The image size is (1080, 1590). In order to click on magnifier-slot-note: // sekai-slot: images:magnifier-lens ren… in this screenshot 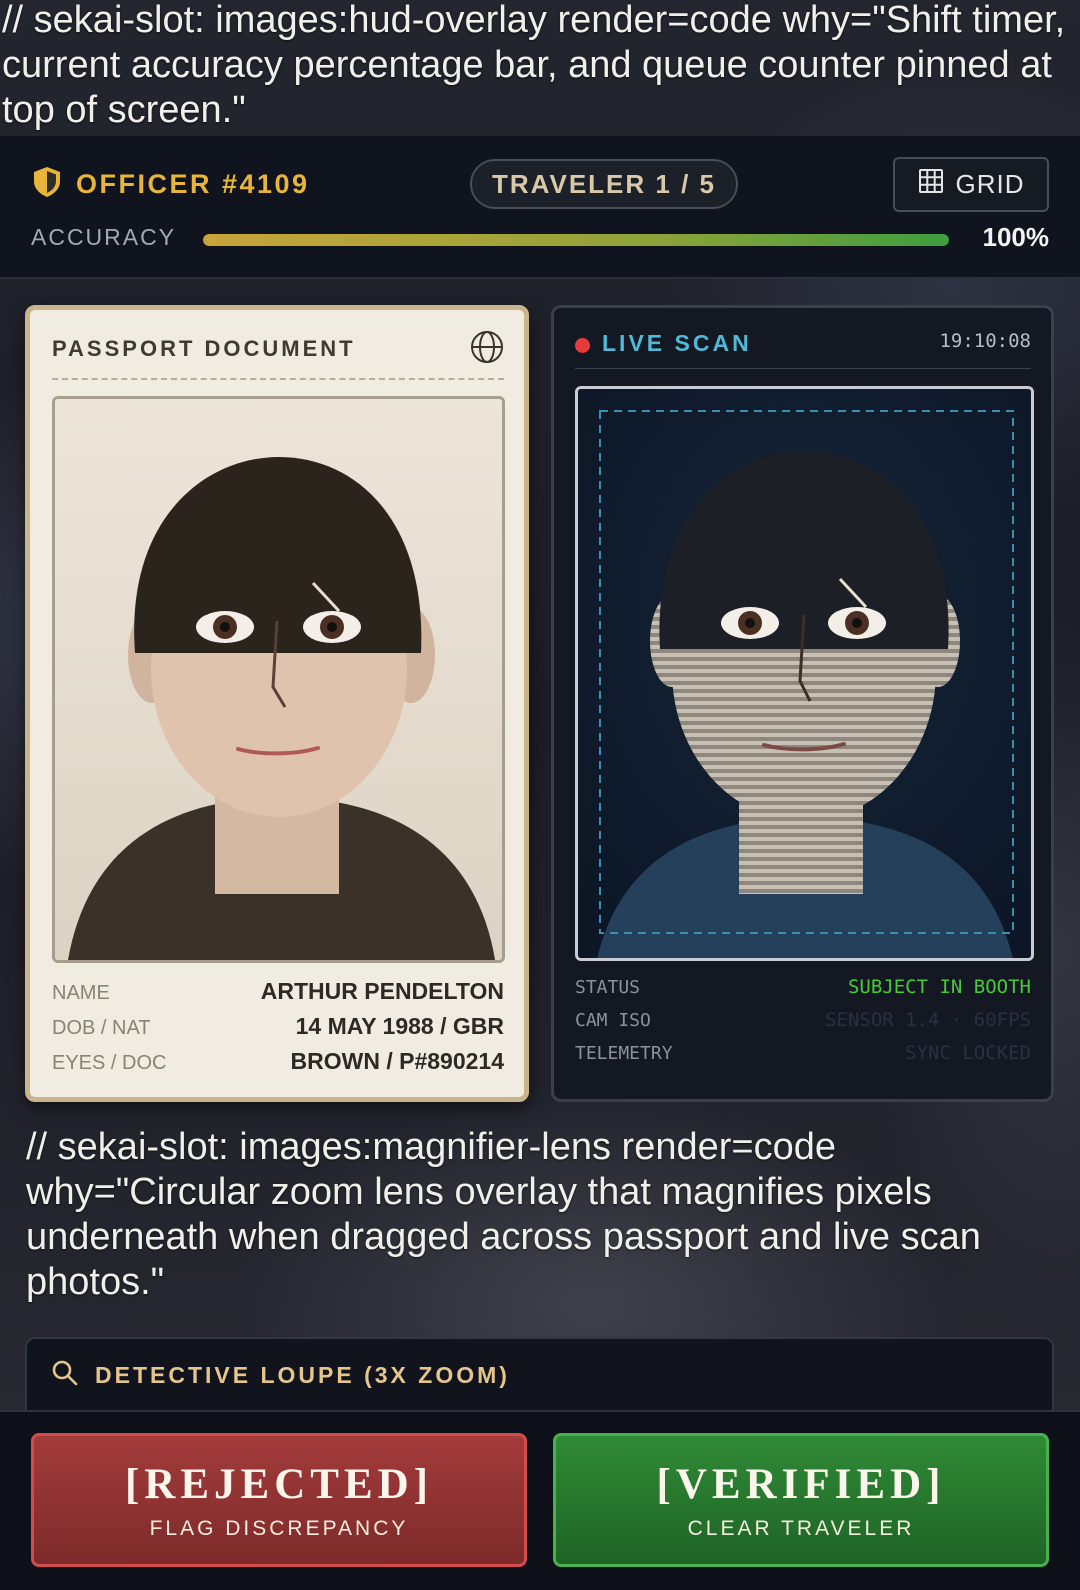, I will do `click(503, 1214)`.